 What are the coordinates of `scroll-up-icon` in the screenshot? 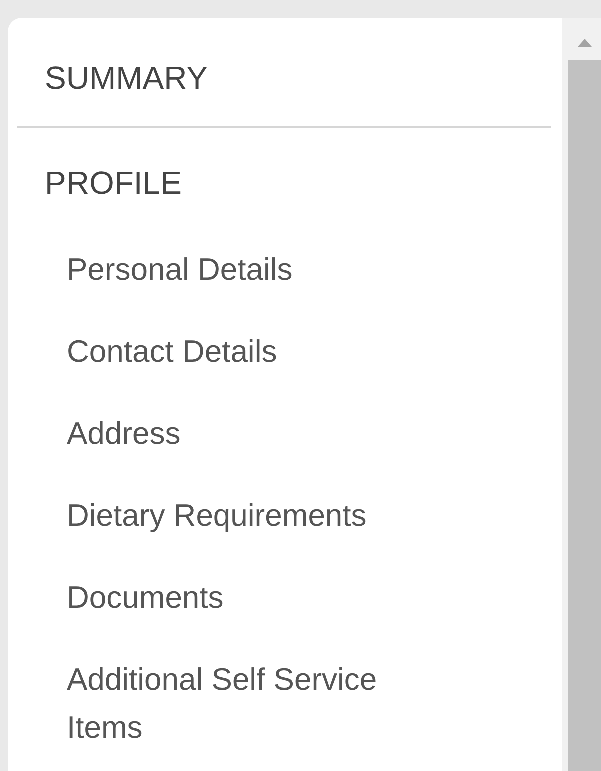 It's located at (585, 43).